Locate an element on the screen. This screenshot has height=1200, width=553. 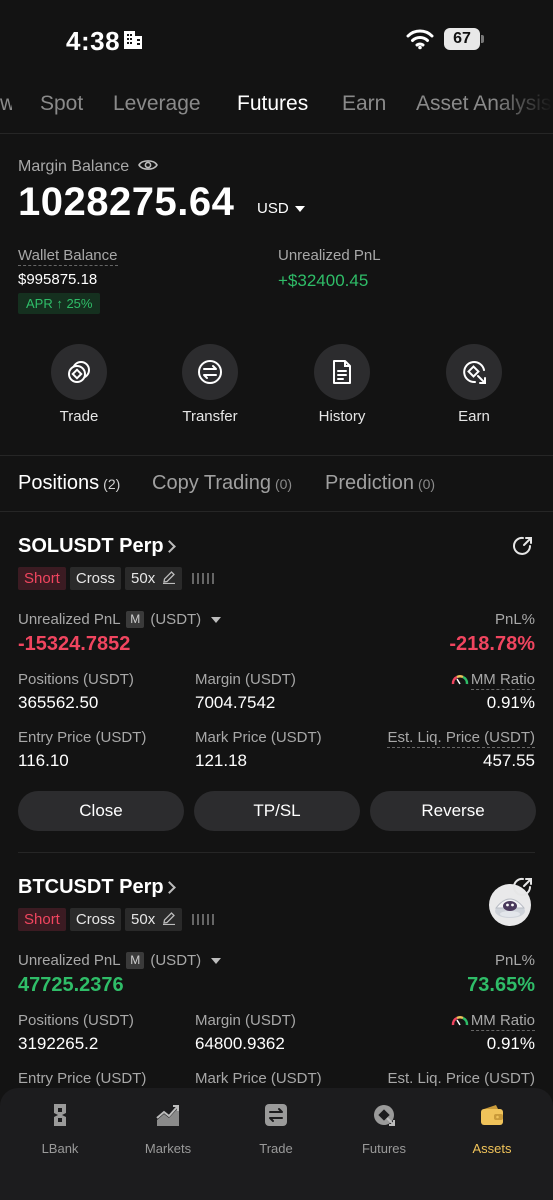
lbank-icon is located at coordinates (60, 1115).